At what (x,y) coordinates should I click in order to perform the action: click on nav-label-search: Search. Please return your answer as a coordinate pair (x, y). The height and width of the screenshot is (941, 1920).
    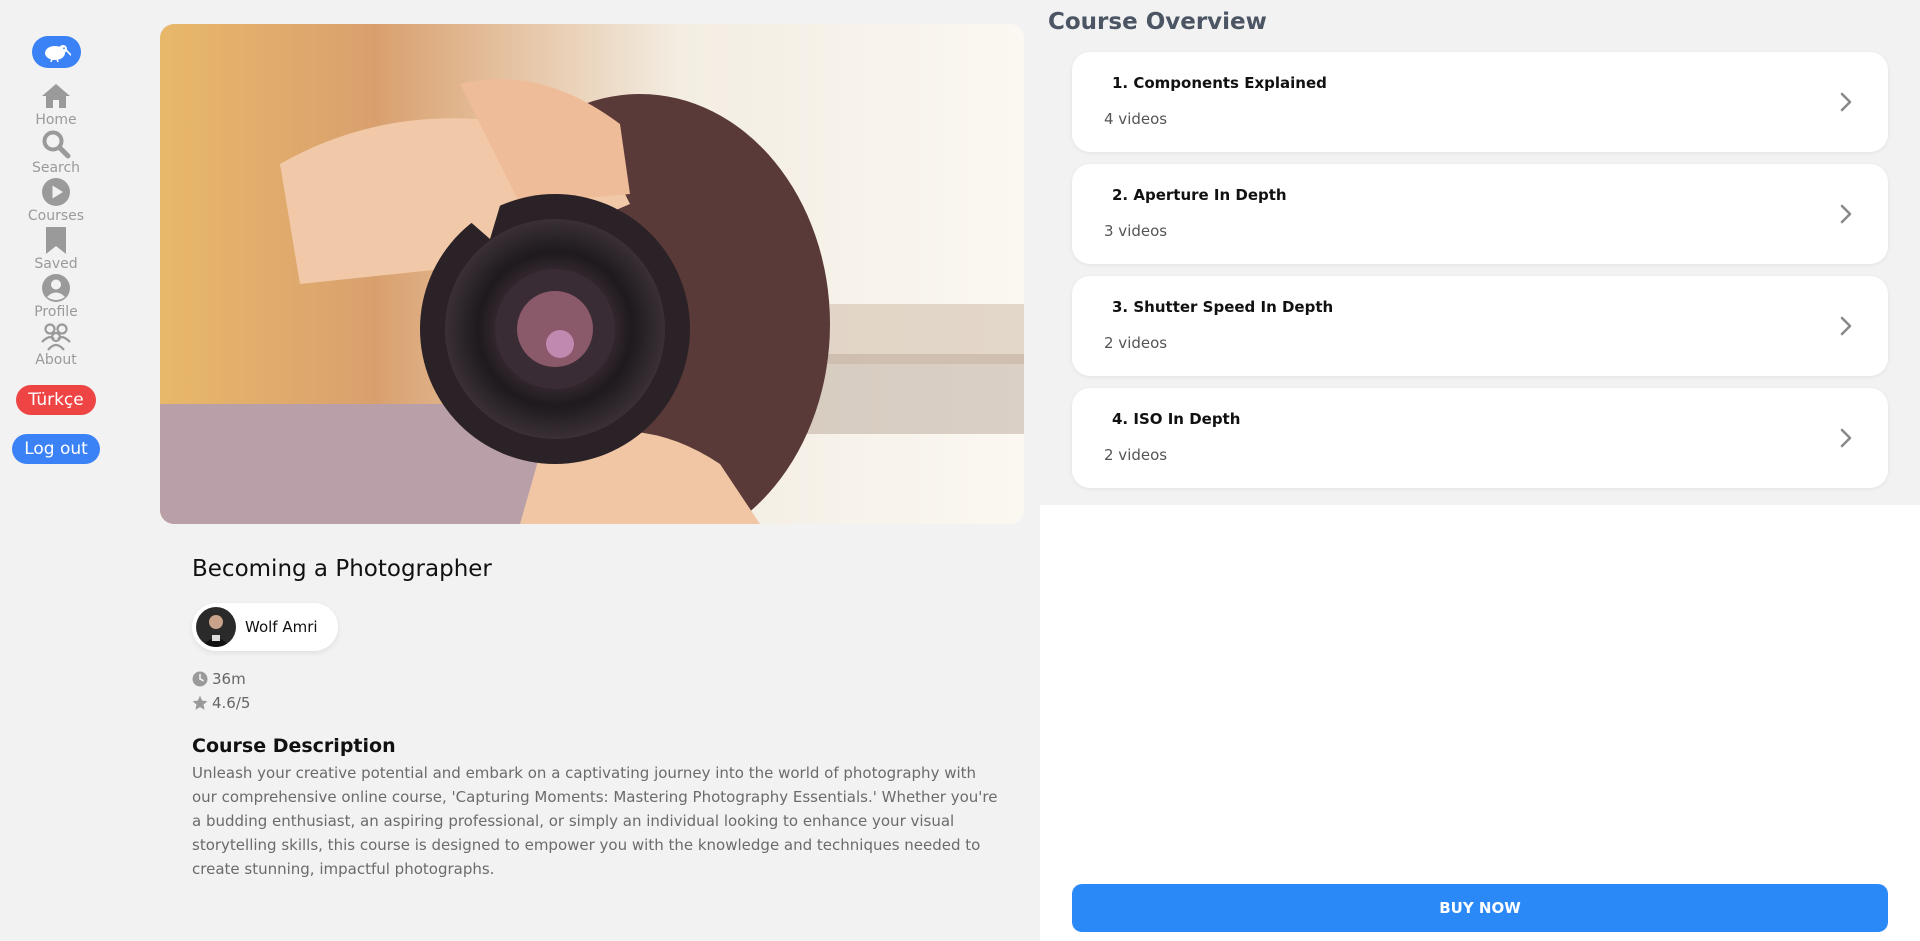
    Looking at the image, I should click on (56, 168).